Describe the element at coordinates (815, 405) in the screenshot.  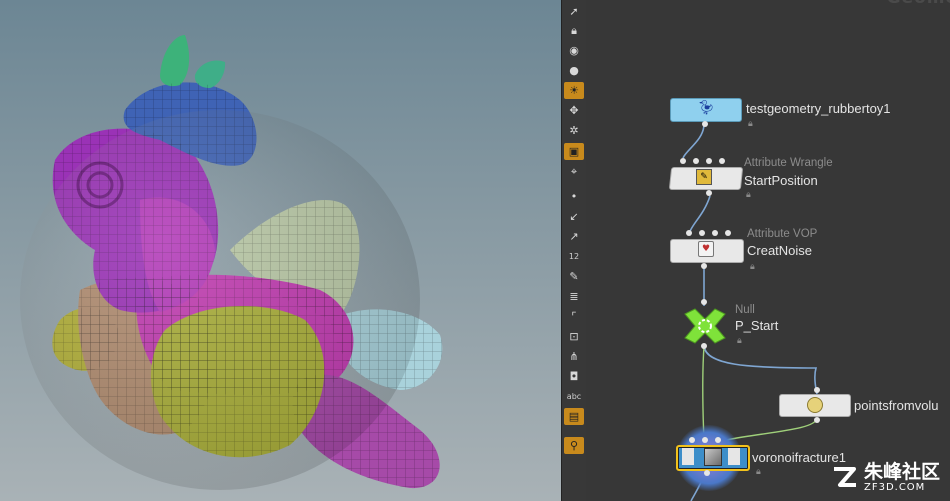
I see `points-icon` at that location.